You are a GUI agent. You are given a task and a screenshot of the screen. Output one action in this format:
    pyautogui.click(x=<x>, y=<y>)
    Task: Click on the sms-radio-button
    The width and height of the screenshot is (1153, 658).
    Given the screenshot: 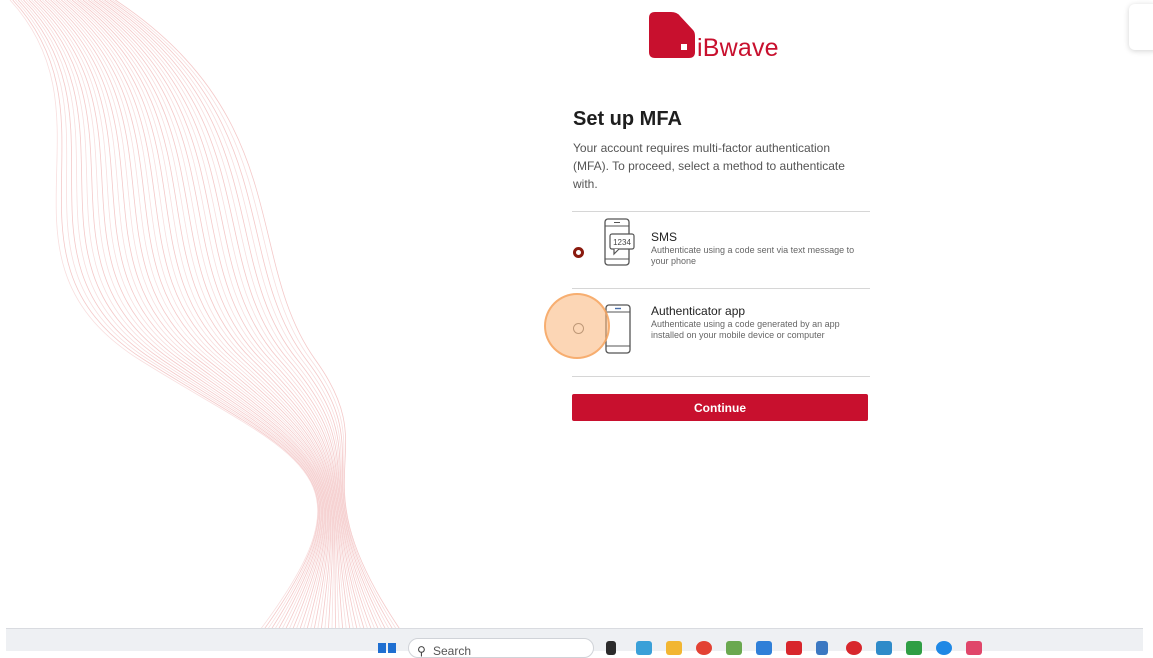 What is the action you would take?
    pyautogui.click(x=578, y=252)
    